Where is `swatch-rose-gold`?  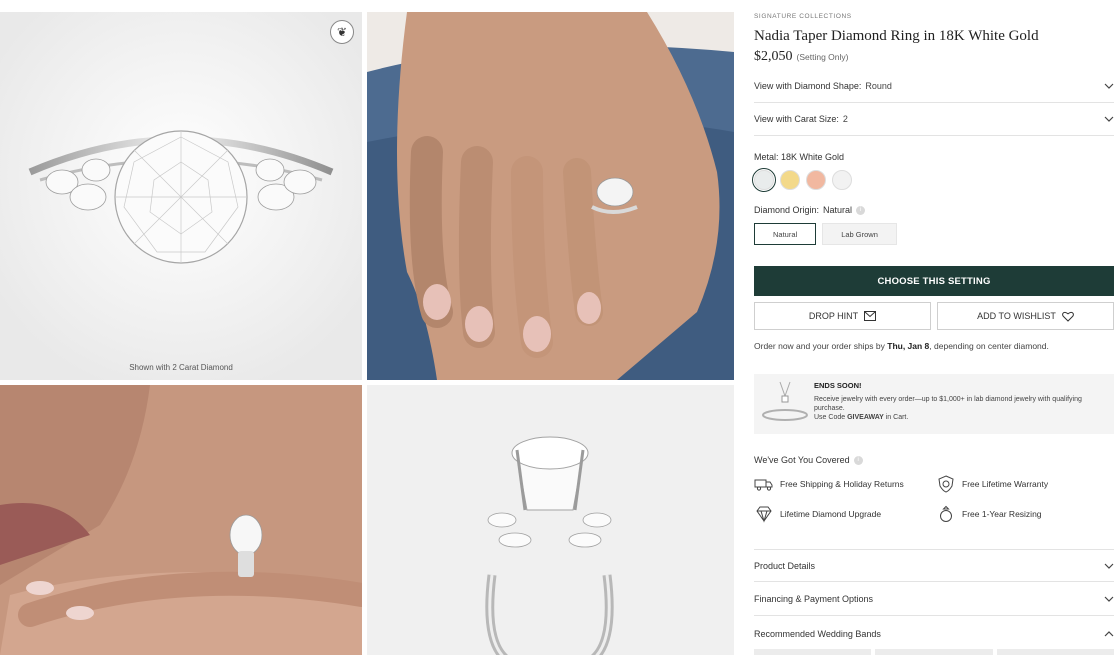
swatch-rose-gold is located at coordinates (816, 180).